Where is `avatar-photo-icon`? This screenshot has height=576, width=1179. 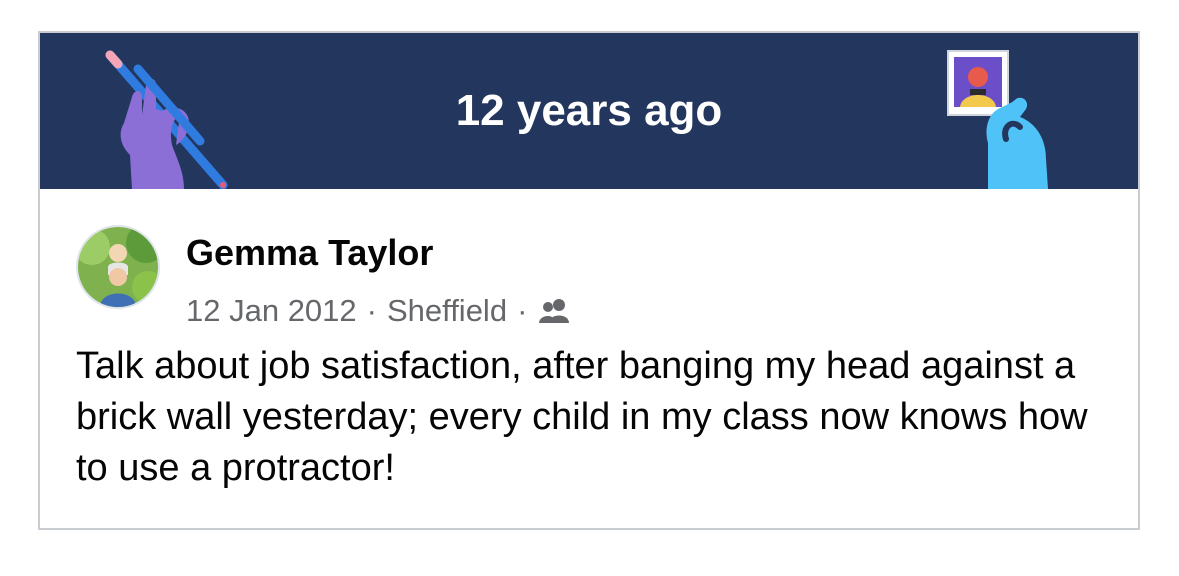
avatar-photo-icon is located at coordinates (118, 267).